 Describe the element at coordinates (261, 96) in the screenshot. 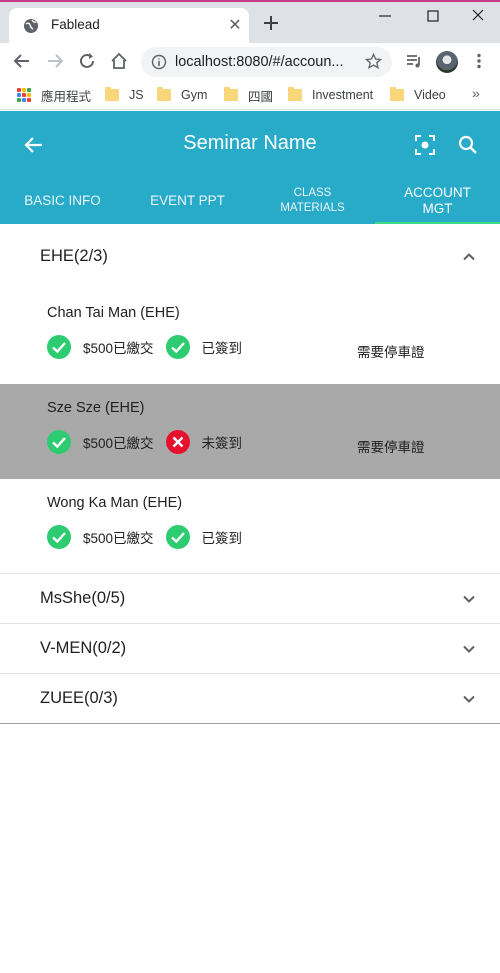

I see `bookmark-label: 四國` at that location.